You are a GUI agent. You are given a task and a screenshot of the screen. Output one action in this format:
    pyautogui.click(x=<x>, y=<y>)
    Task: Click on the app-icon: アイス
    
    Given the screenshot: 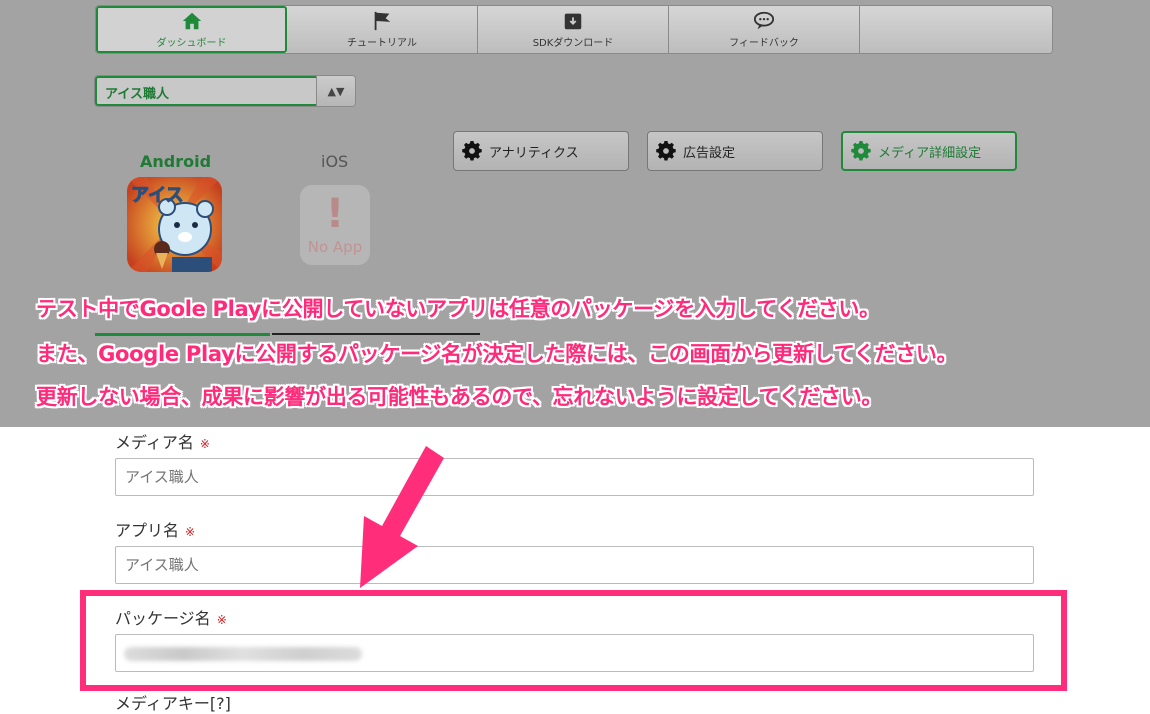 What is the action you would take?
    pyautogui.click(x=174, y=224)
    